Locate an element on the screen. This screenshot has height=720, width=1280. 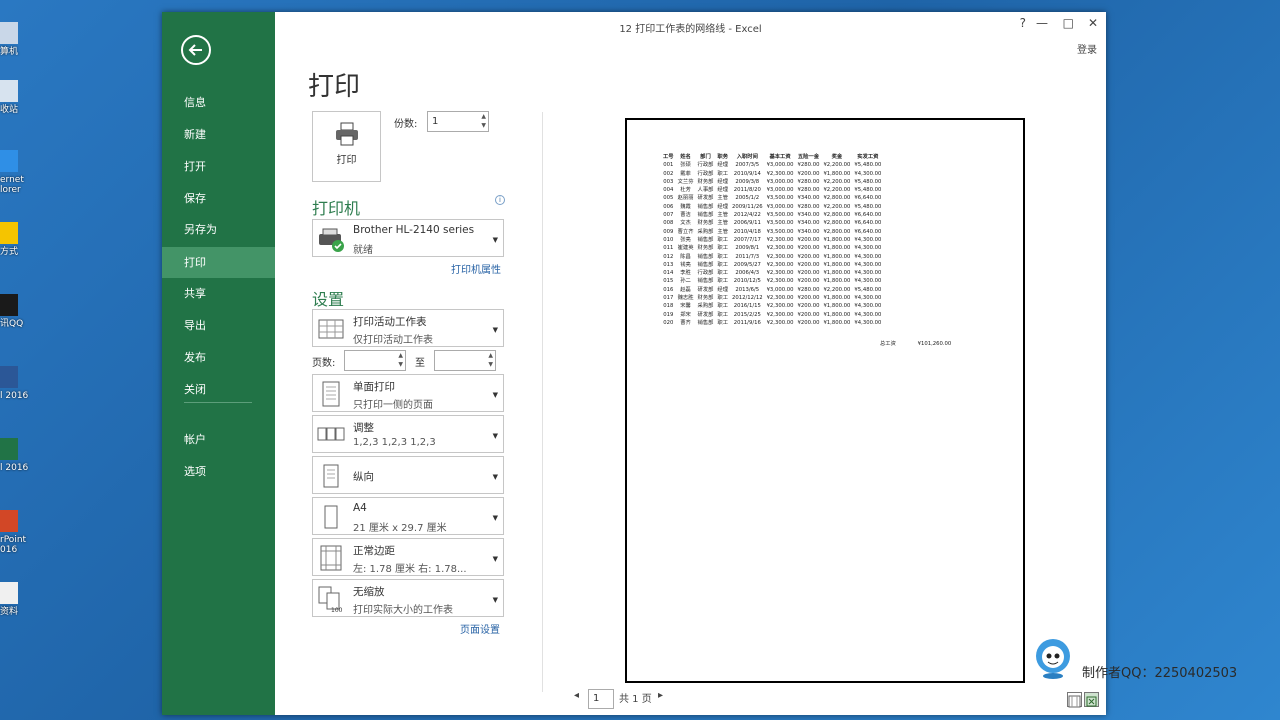
table-cell: 2012/4/22 is located at coordinates (747, 215).